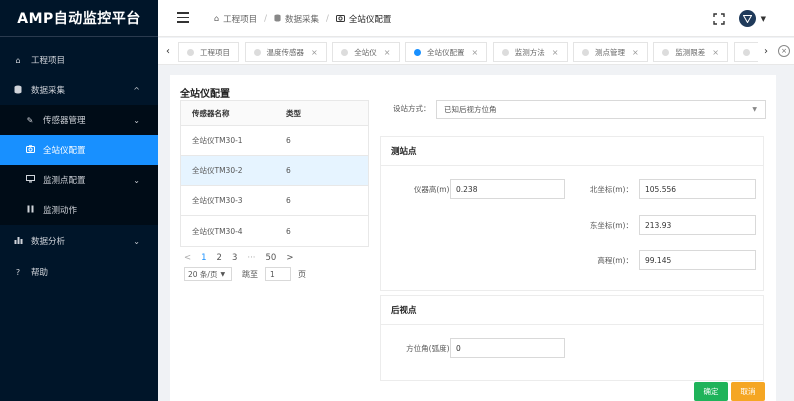  Describe the element at coordinates (183, 18) in the screenshot. I see `menu-toggle-icon` at that location.